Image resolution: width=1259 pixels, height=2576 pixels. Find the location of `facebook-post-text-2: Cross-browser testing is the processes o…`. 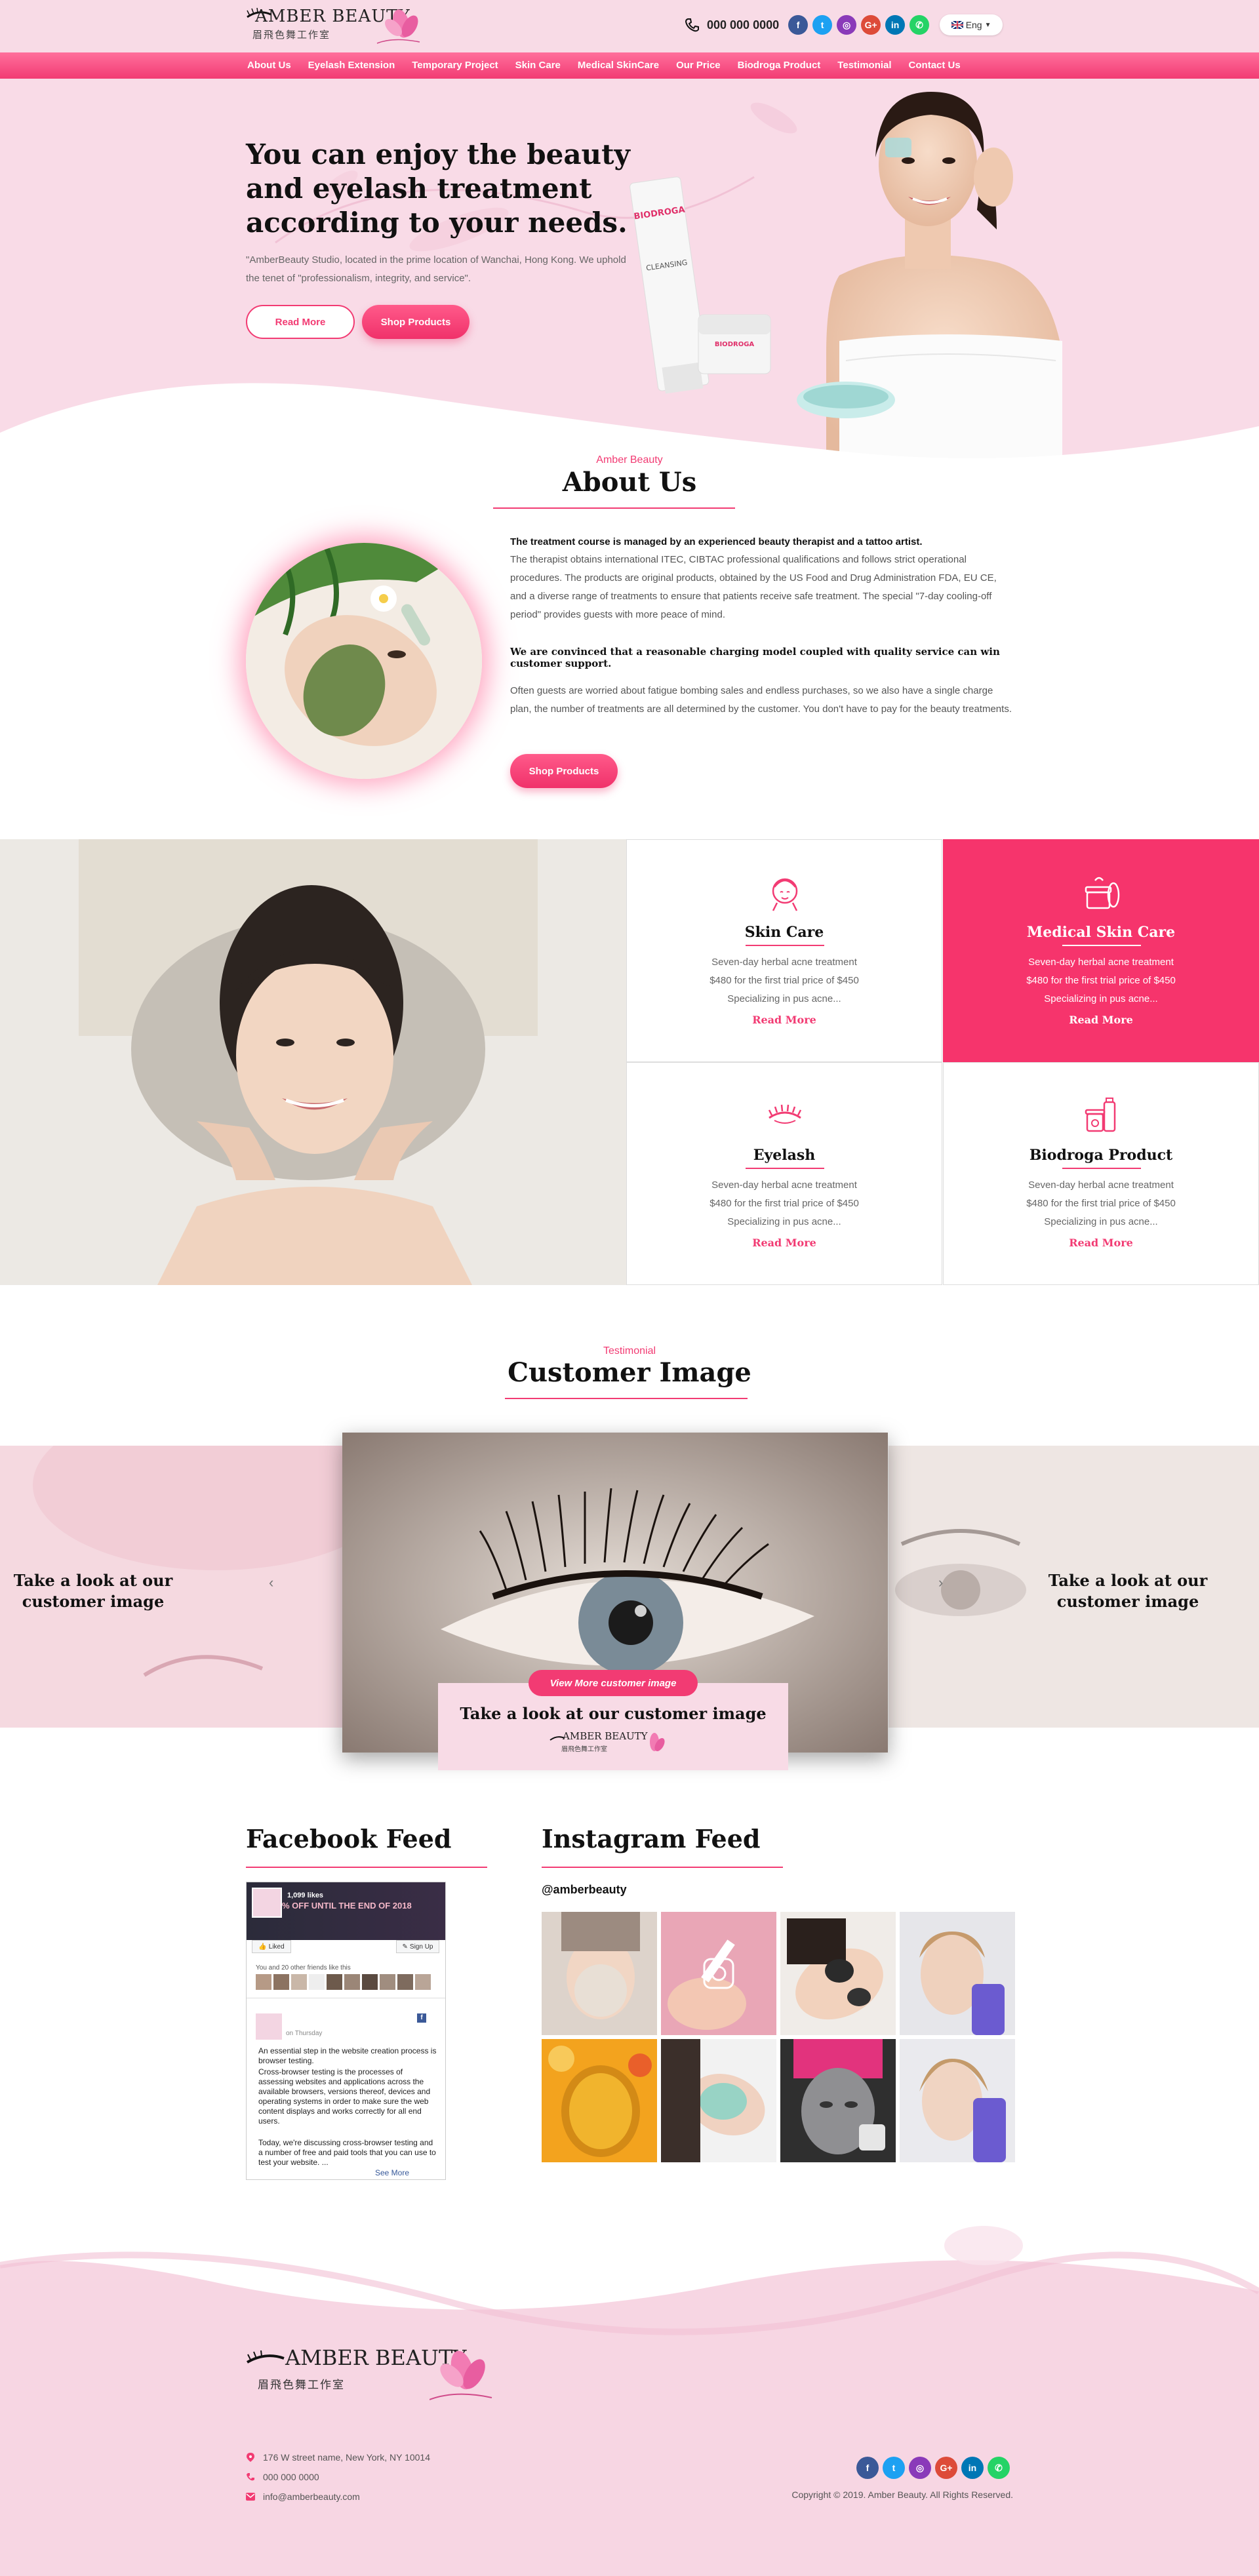

facebook-post-text-2: Cross-browser testing is the processes o… is located at coordinates (344, 2096).